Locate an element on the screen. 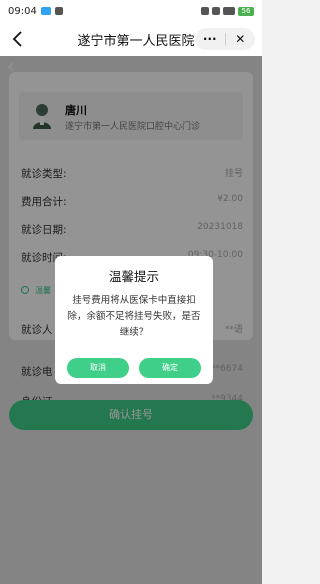  nav-bar: 遂宁市第一人民医院 ··· ✕ is located at coordinates (131, 39).